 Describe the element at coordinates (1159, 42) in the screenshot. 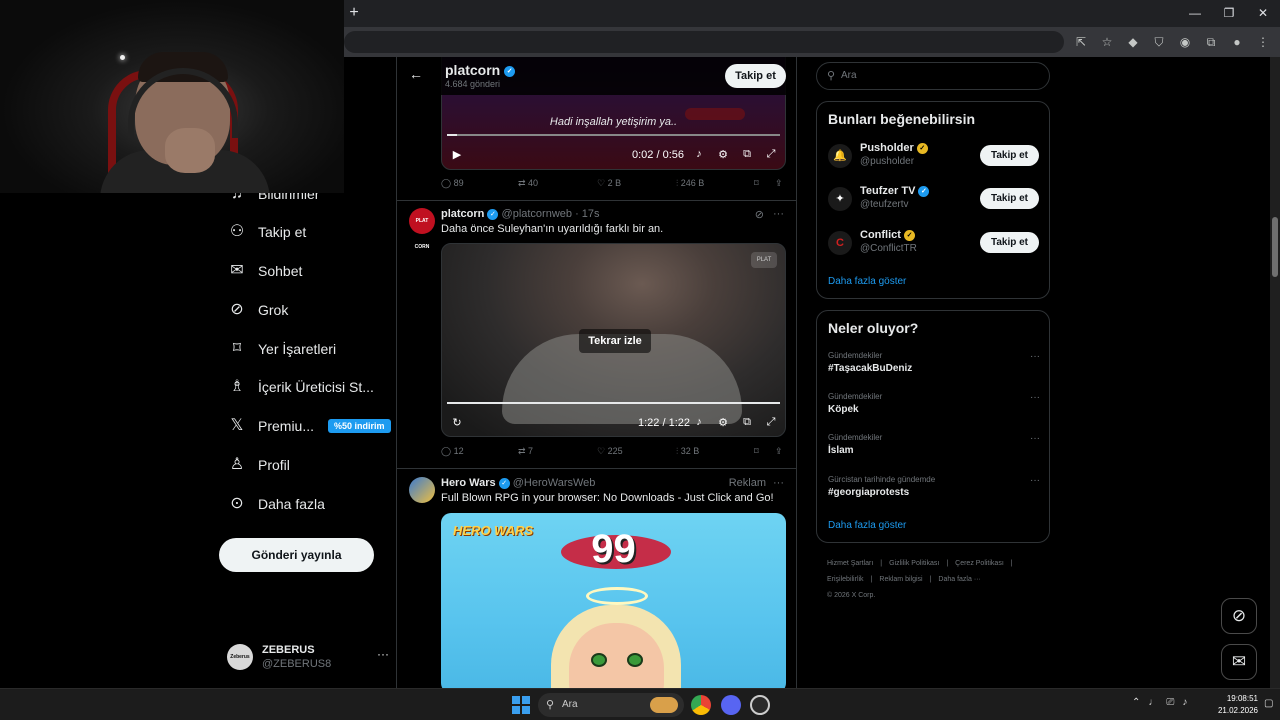

I see `shield-icon: ⛉` at that location.